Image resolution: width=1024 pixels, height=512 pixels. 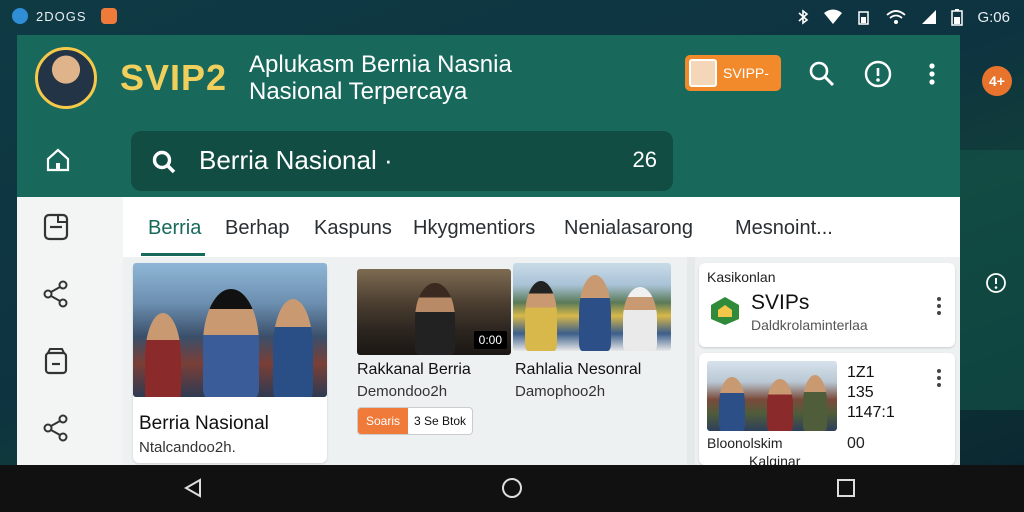 I want to click on navigation-bar, so click(x=512, y=488).